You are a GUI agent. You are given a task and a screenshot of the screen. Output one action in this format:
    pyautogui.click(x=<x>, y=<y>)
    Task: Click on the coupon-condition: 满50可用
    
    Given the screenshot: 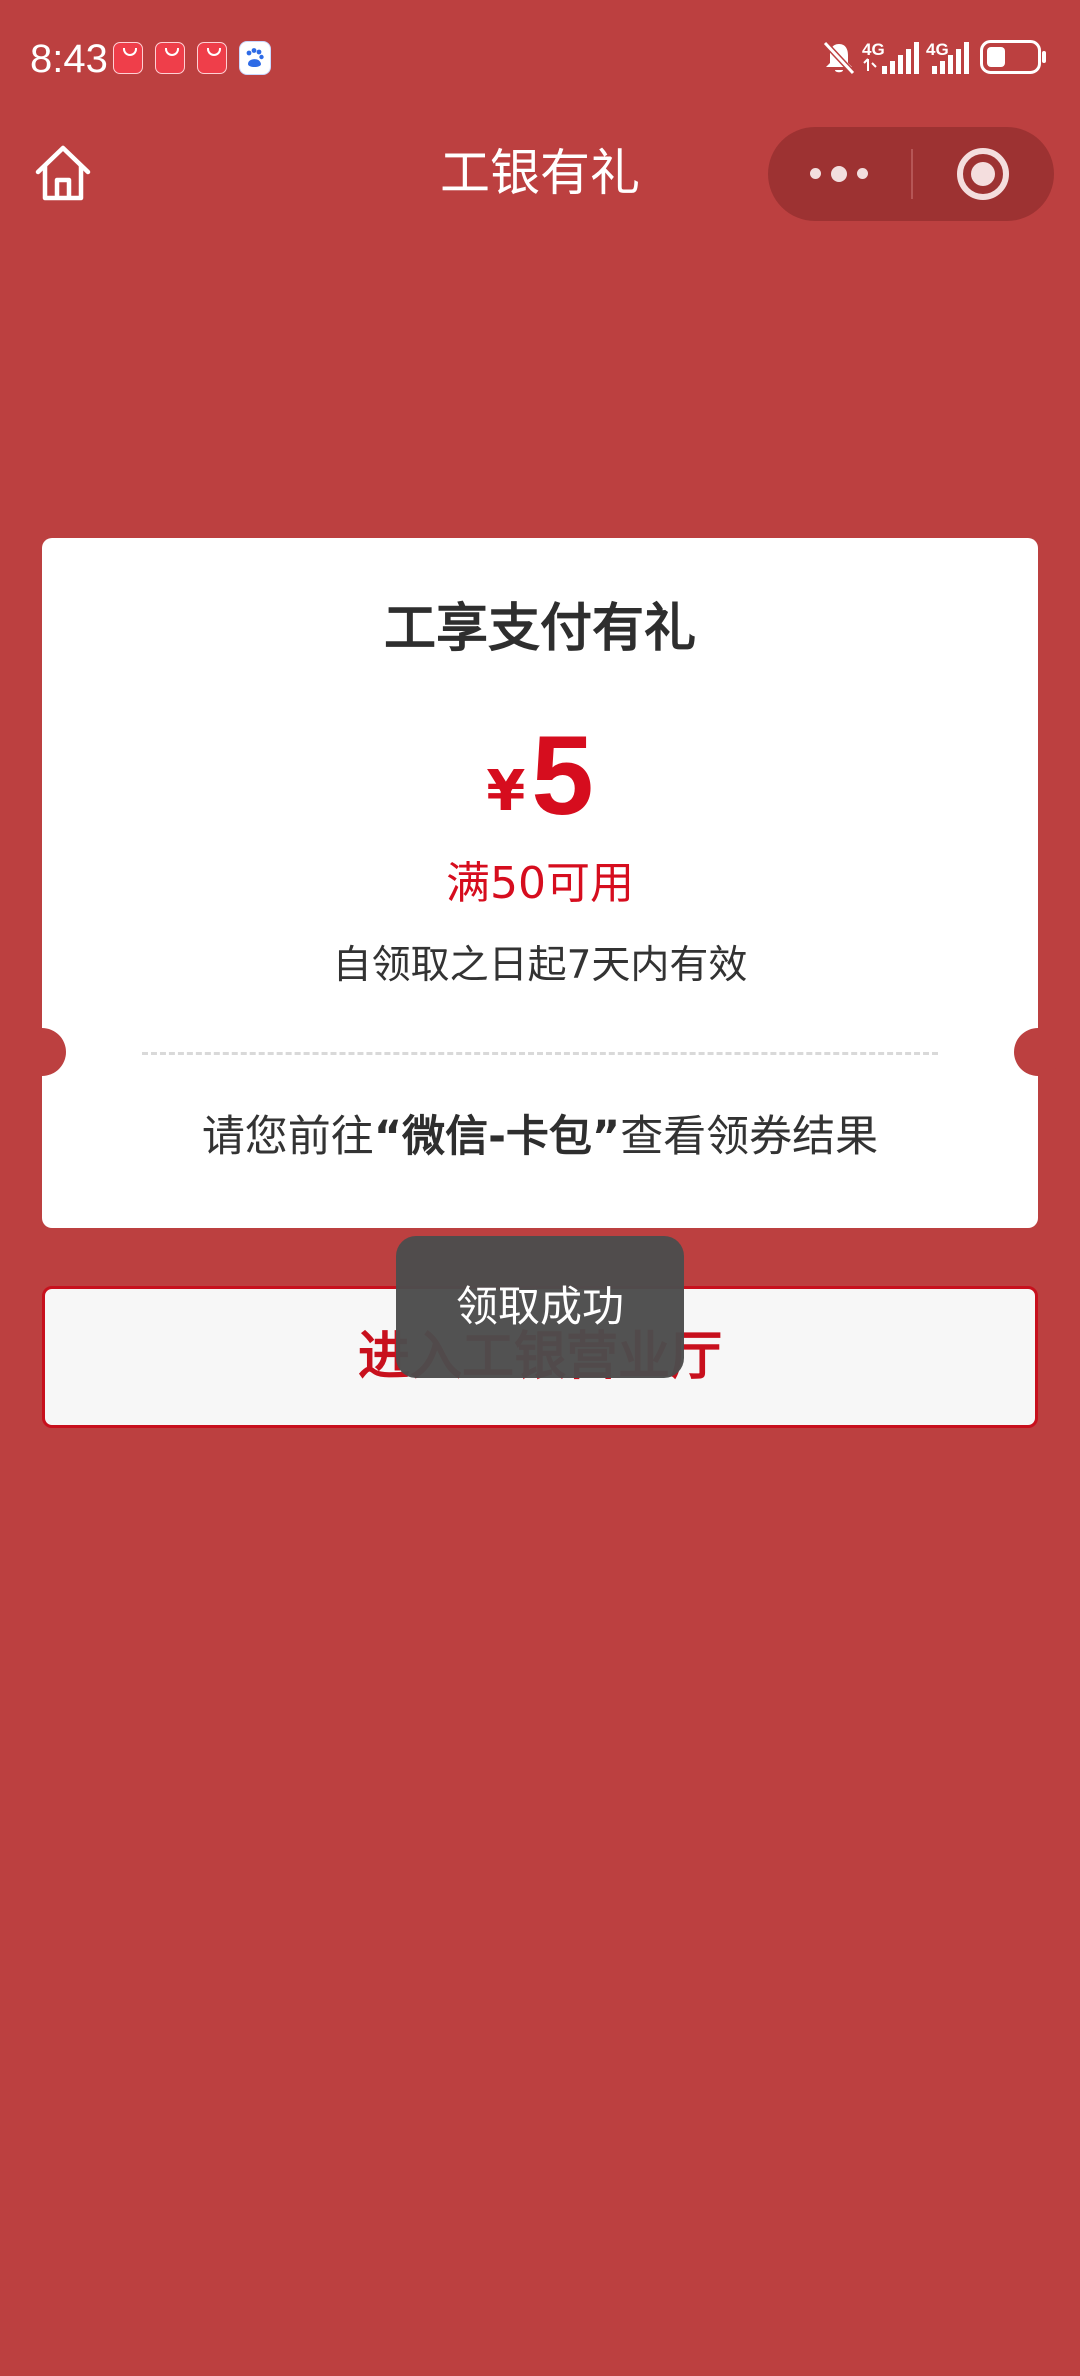 What is the action you would take?
    pyautogui.click(x=540, y=883)
    